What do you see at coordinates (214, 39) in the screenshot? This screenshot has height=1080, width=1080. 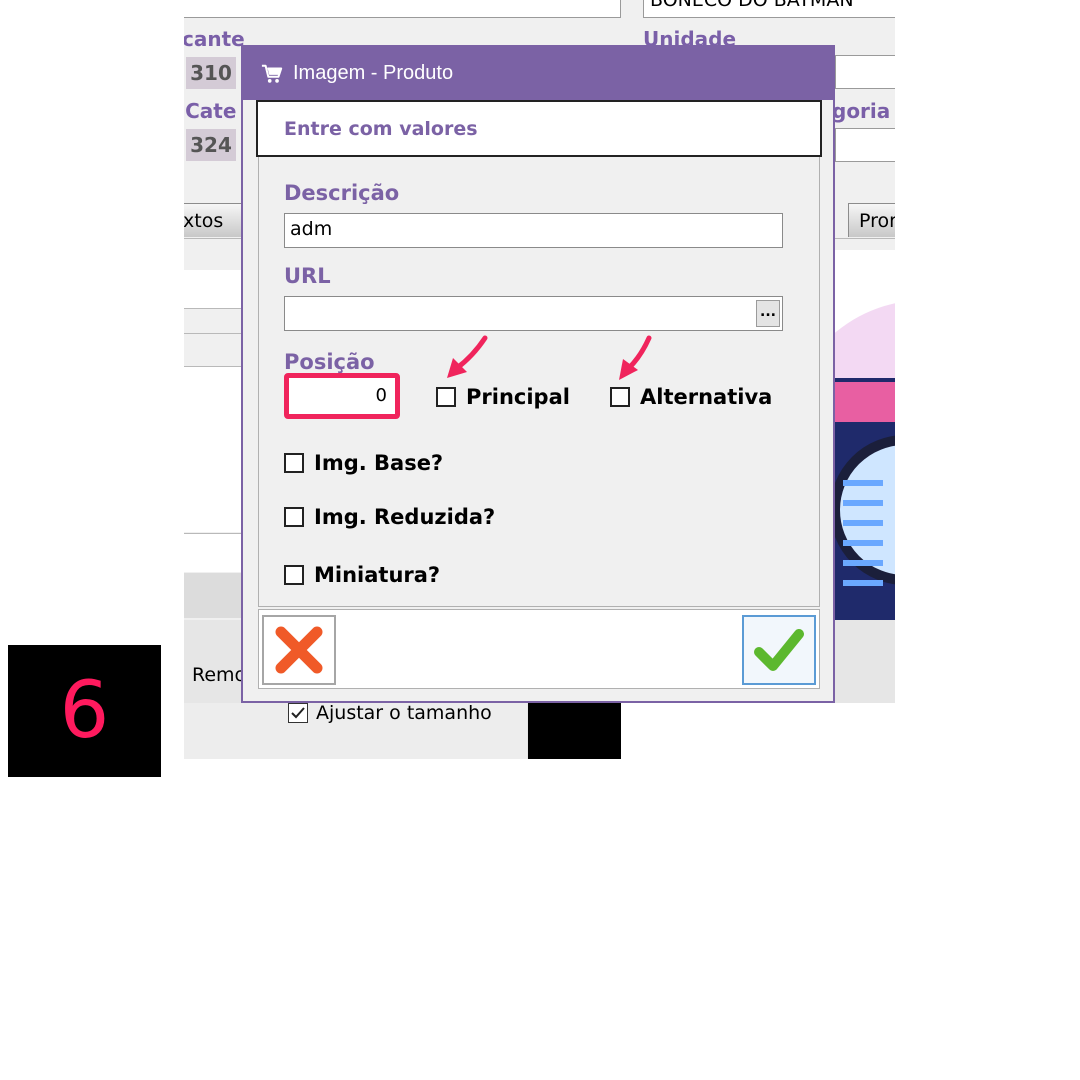 I see `bg-fabricante-label: cante` at bounding box center [214, 39].